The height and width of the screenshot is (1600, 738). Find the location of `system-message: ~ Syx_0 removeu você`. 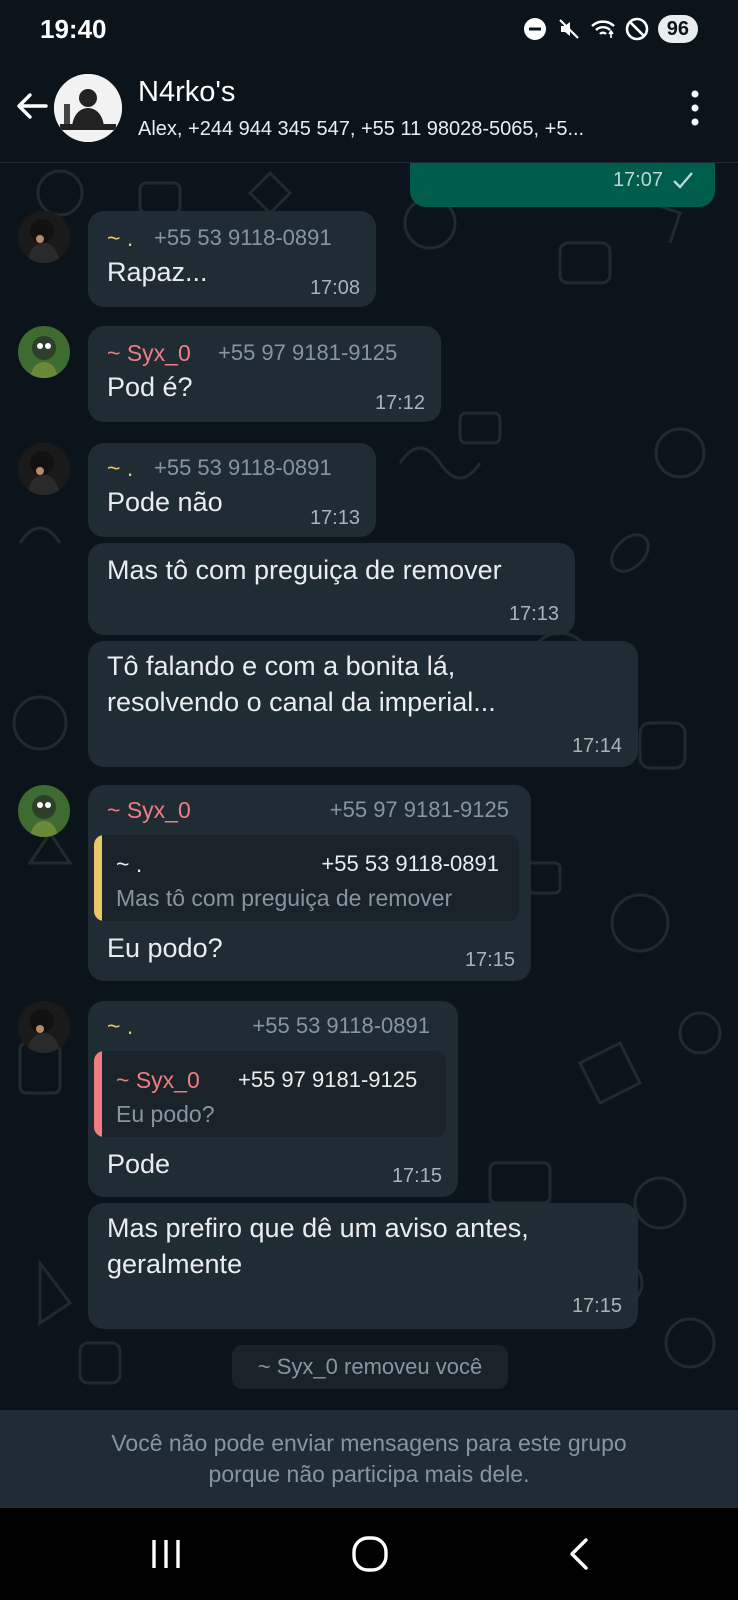

system-message: ~ Syx_0 removeu você is located at coordinates (370, 1367).